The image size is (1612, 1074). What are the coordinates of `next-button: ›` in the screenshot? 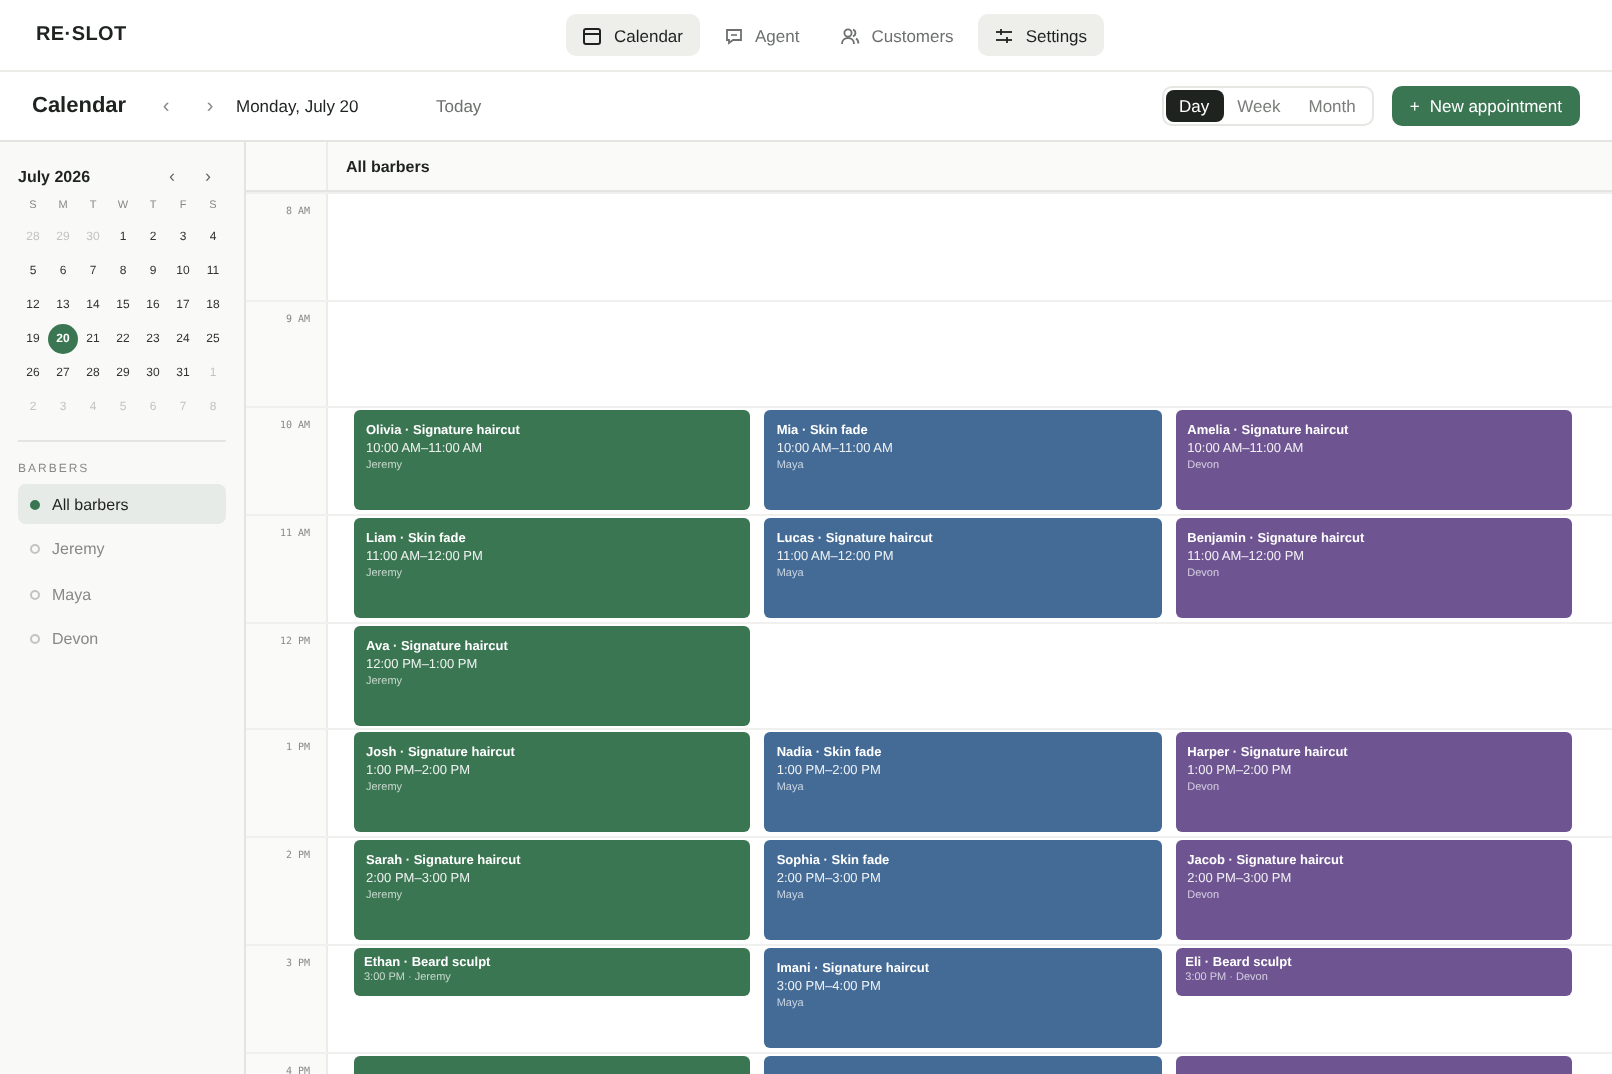 It's located at (210, 106).